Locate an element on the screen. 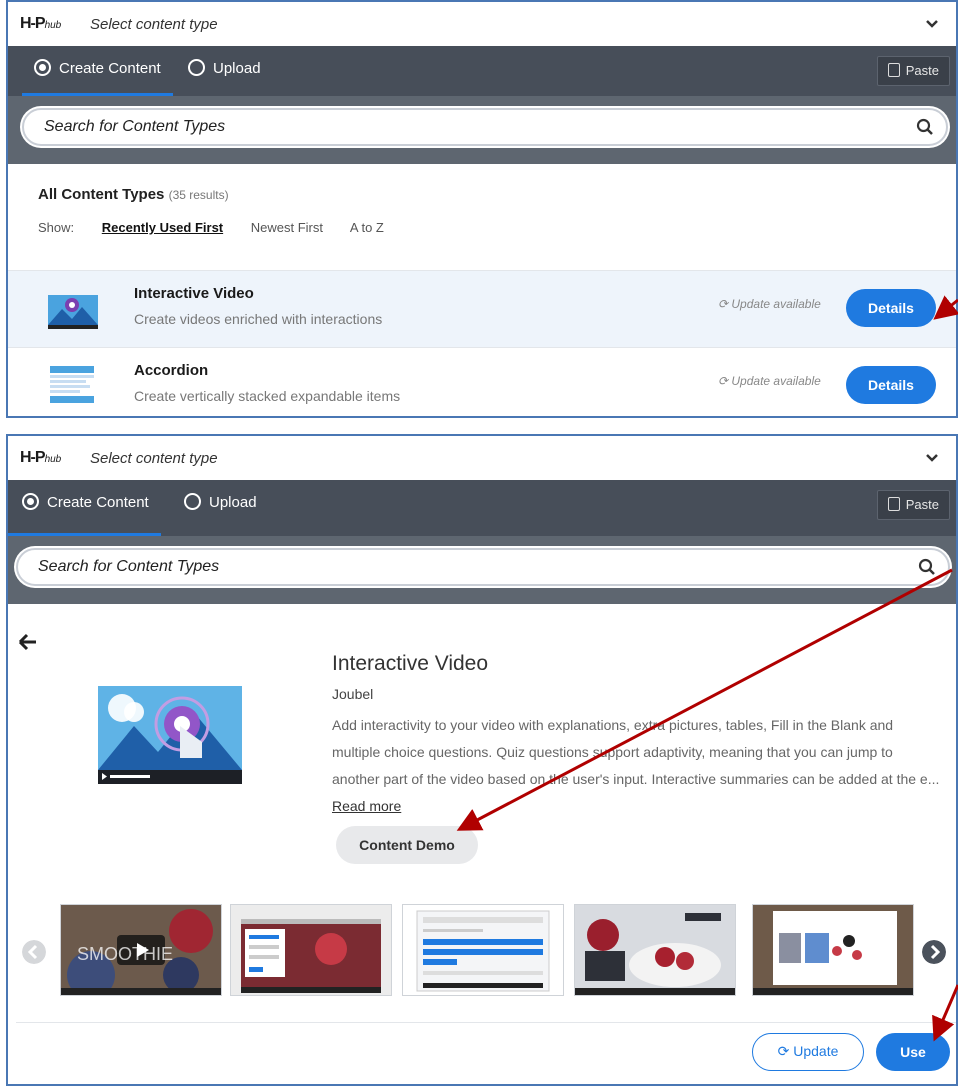  item-name: Accordion is located at coordinates (171, 370).